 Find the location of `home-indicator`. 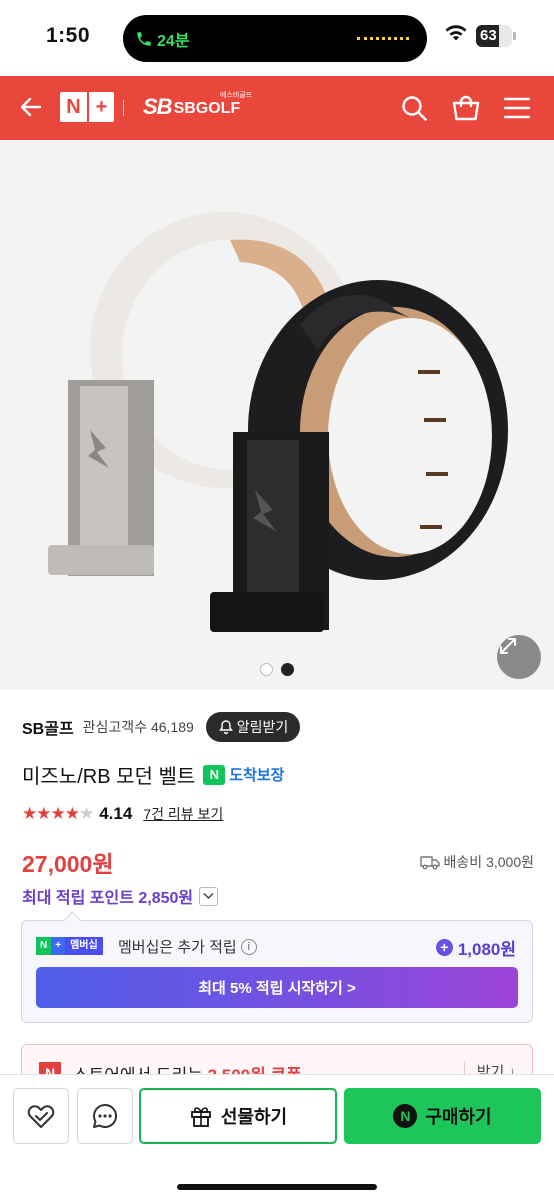

home-indicator is located at coordinates (277, 1187).